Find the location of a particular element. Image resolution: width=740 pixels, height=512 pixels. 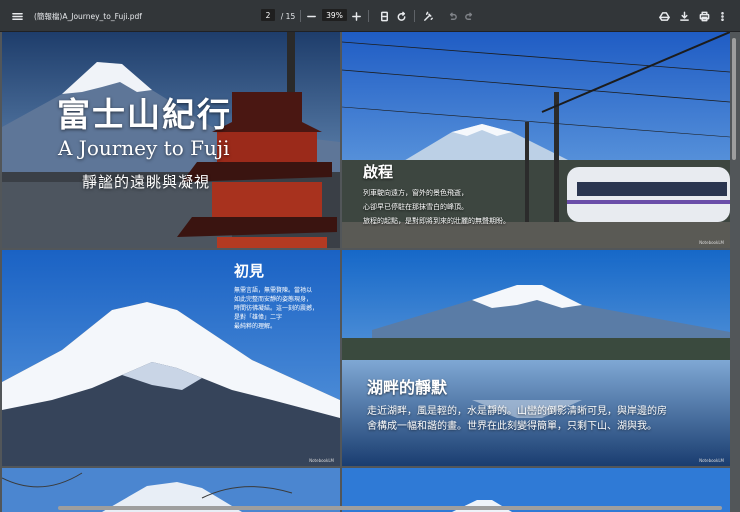

zoom-out-icon is located at coordinates (311, 16).